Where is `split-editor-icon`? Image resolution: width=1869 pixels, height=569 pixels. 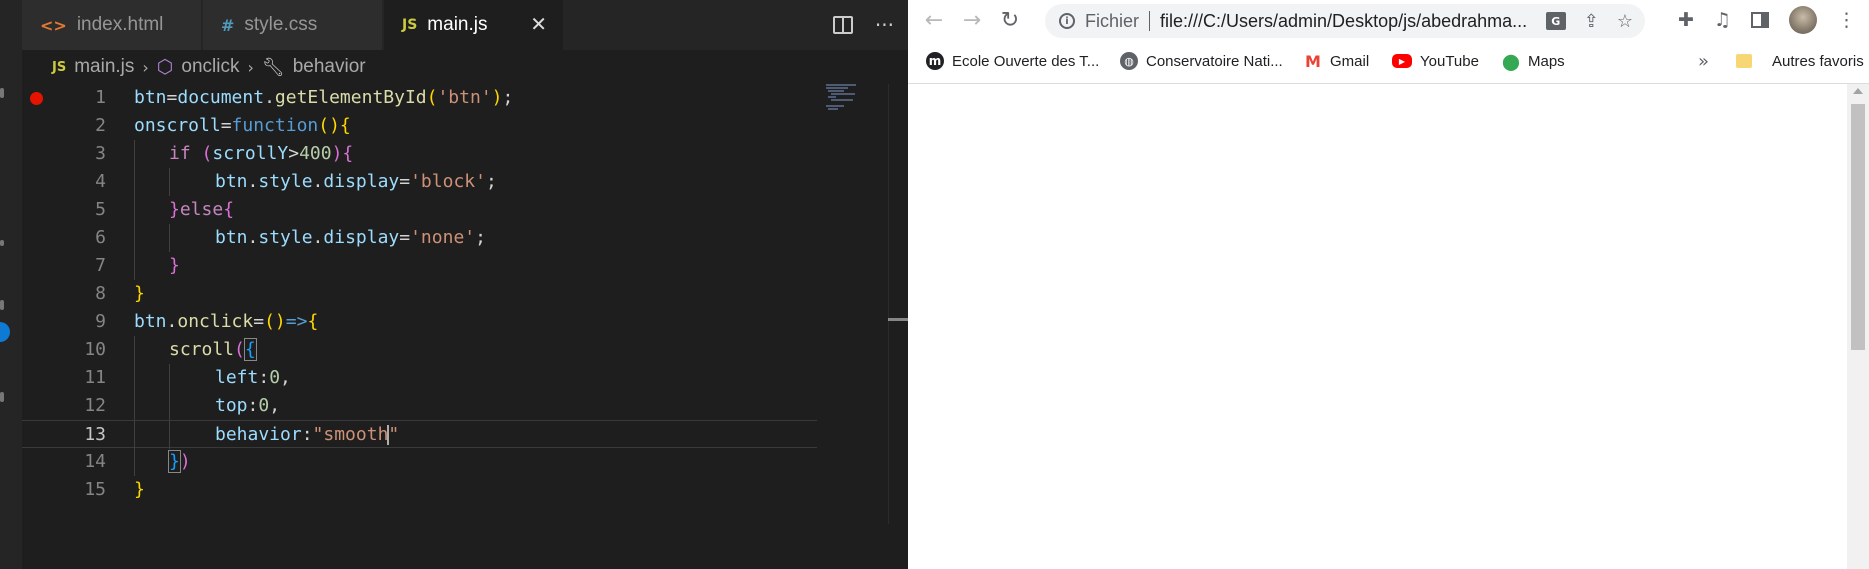
split-editor-icon is located at coordinates (842, 25).